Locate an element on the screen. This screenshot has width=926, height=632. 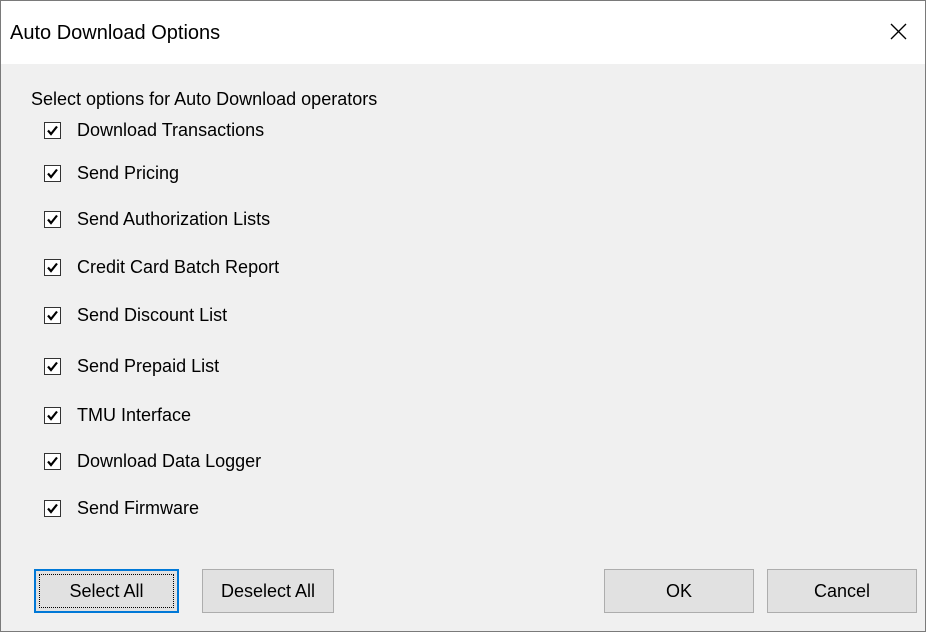
option-download-data-logger: Download Data Logger is located at coordinates (152, 461).